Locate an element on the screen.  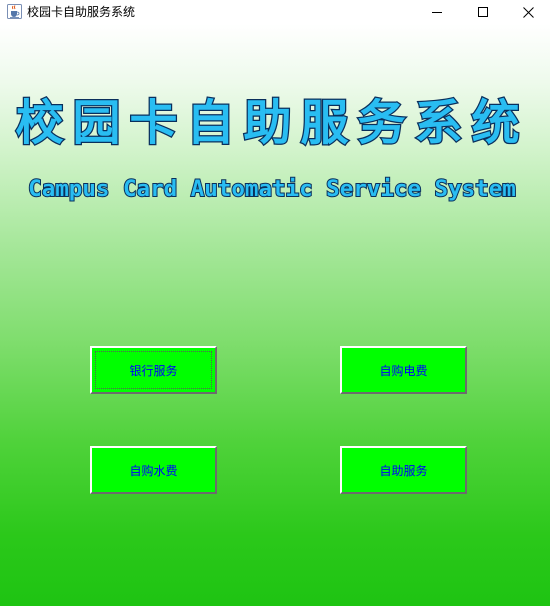
close-button is located at coordinates (528, 12).